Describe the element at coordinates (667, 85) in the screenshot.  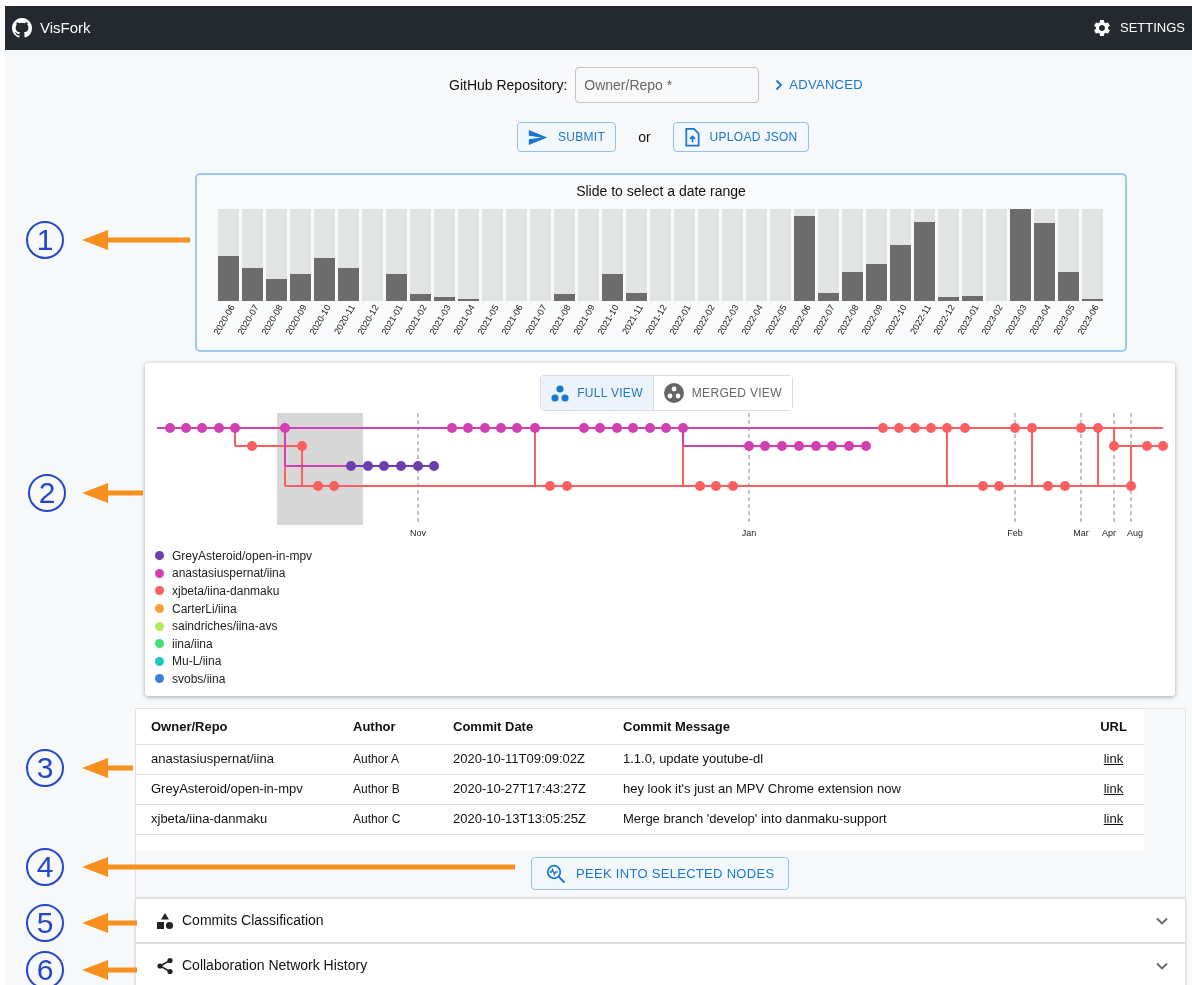
I see `repo-input-field: Owner/Repo *` at that location.